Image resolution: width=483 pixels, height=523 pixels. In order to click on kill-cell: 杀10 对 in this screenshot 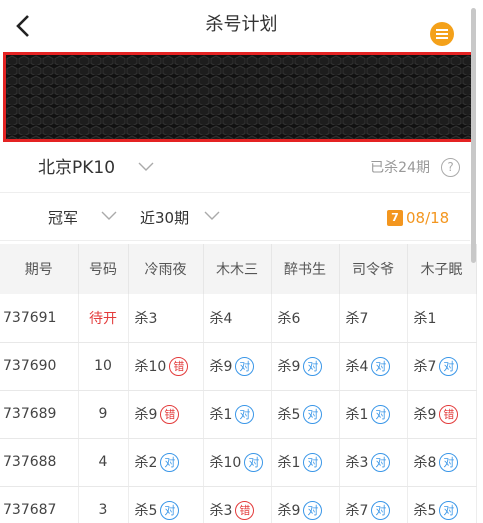, I will do `click(237, 462)`.